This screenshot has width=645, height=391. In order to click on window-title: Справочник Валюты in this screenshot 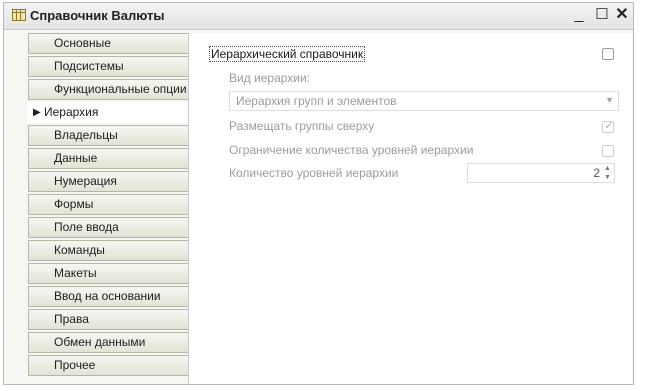, I will do `click(97, 15)`.